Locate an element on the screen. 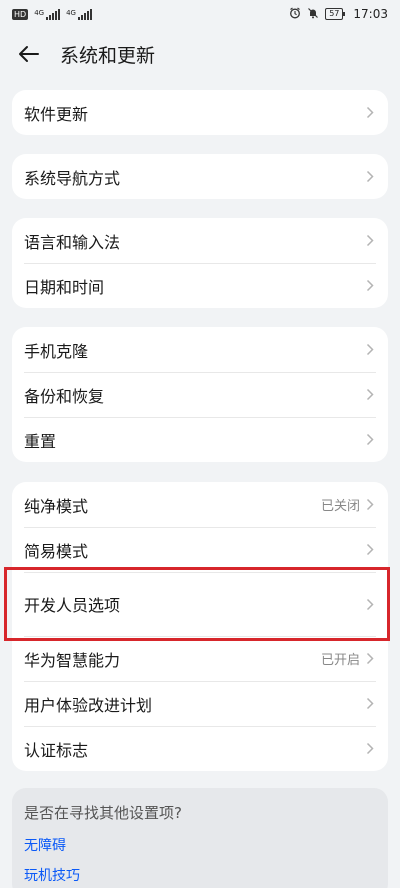 The height and width of the screenshot is (888, 400). signal-icon-sim2: 4G is located at coordinates (79, 14).